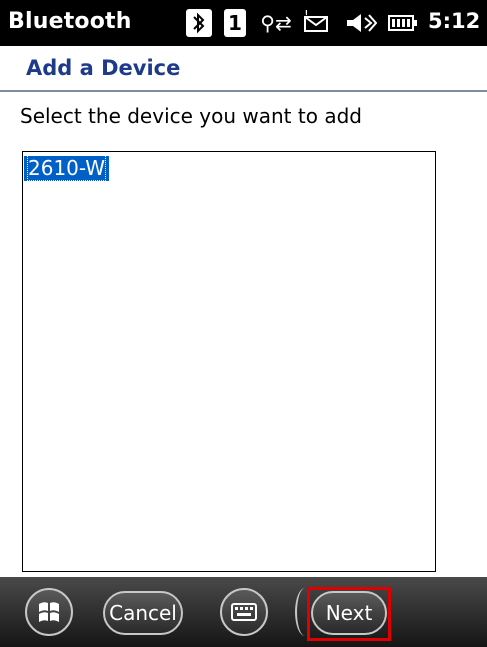 The image size is (487, 647). What do you see at coordinates (361, 23) in the screenshot?
I see `volume-icon` at bounding box center [361, 23].